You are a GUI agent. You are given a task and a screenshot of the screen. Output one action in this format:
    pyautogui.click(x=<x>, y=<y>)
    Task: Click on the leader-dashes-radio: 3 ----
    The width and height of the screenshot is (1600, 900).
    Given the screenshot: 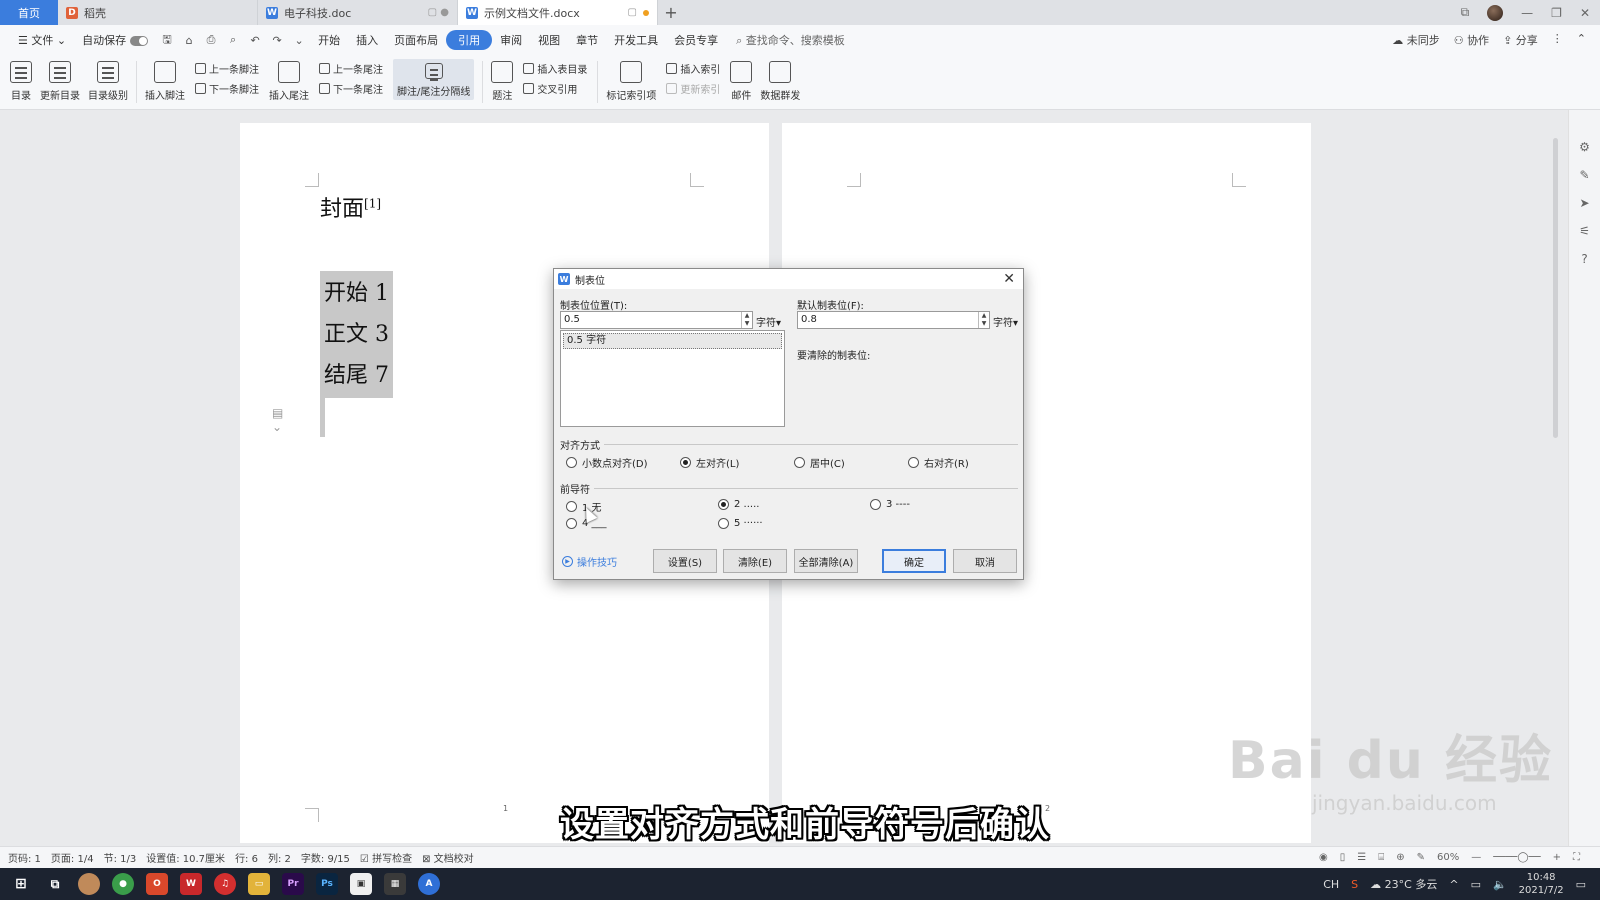 What is the action you would take?
    pyautogui.click(x=890, y=504)
    